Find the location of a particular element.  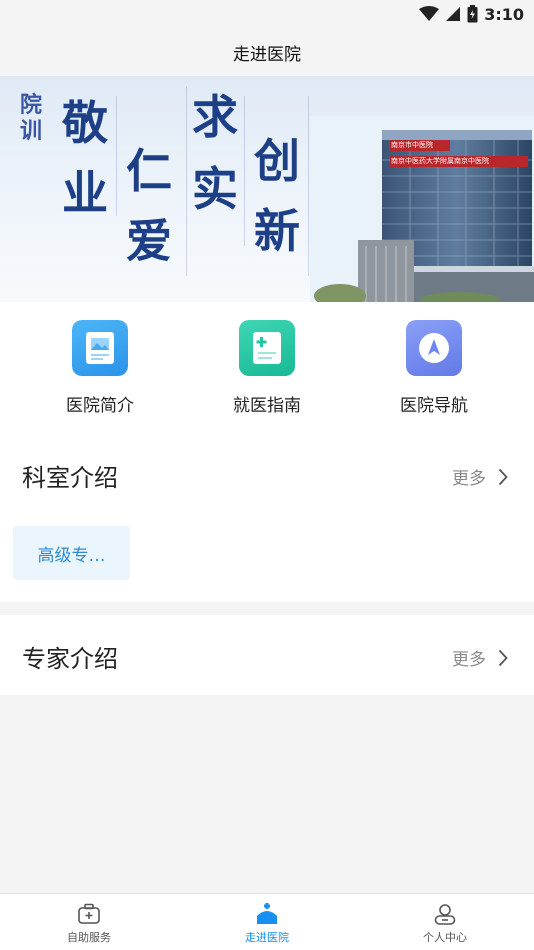

section-title: 科室介绍 is located at coordinates (70, 478).